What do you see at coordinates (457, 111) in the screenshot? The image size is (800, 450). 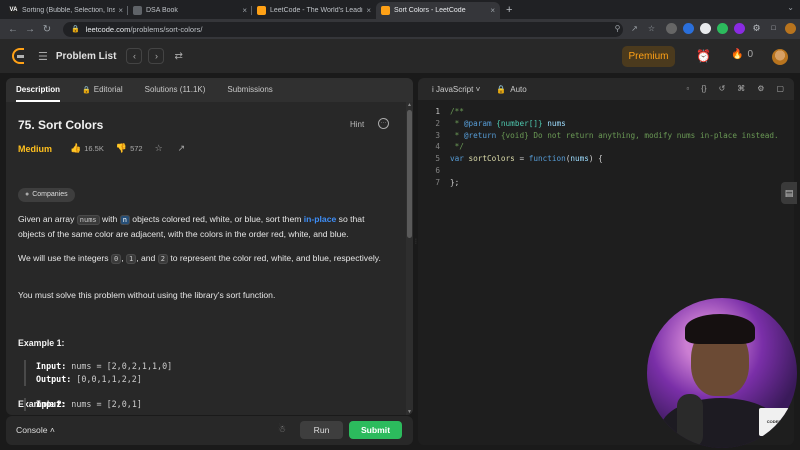 I see `code-text: /**` at bounding box center [457, 111].